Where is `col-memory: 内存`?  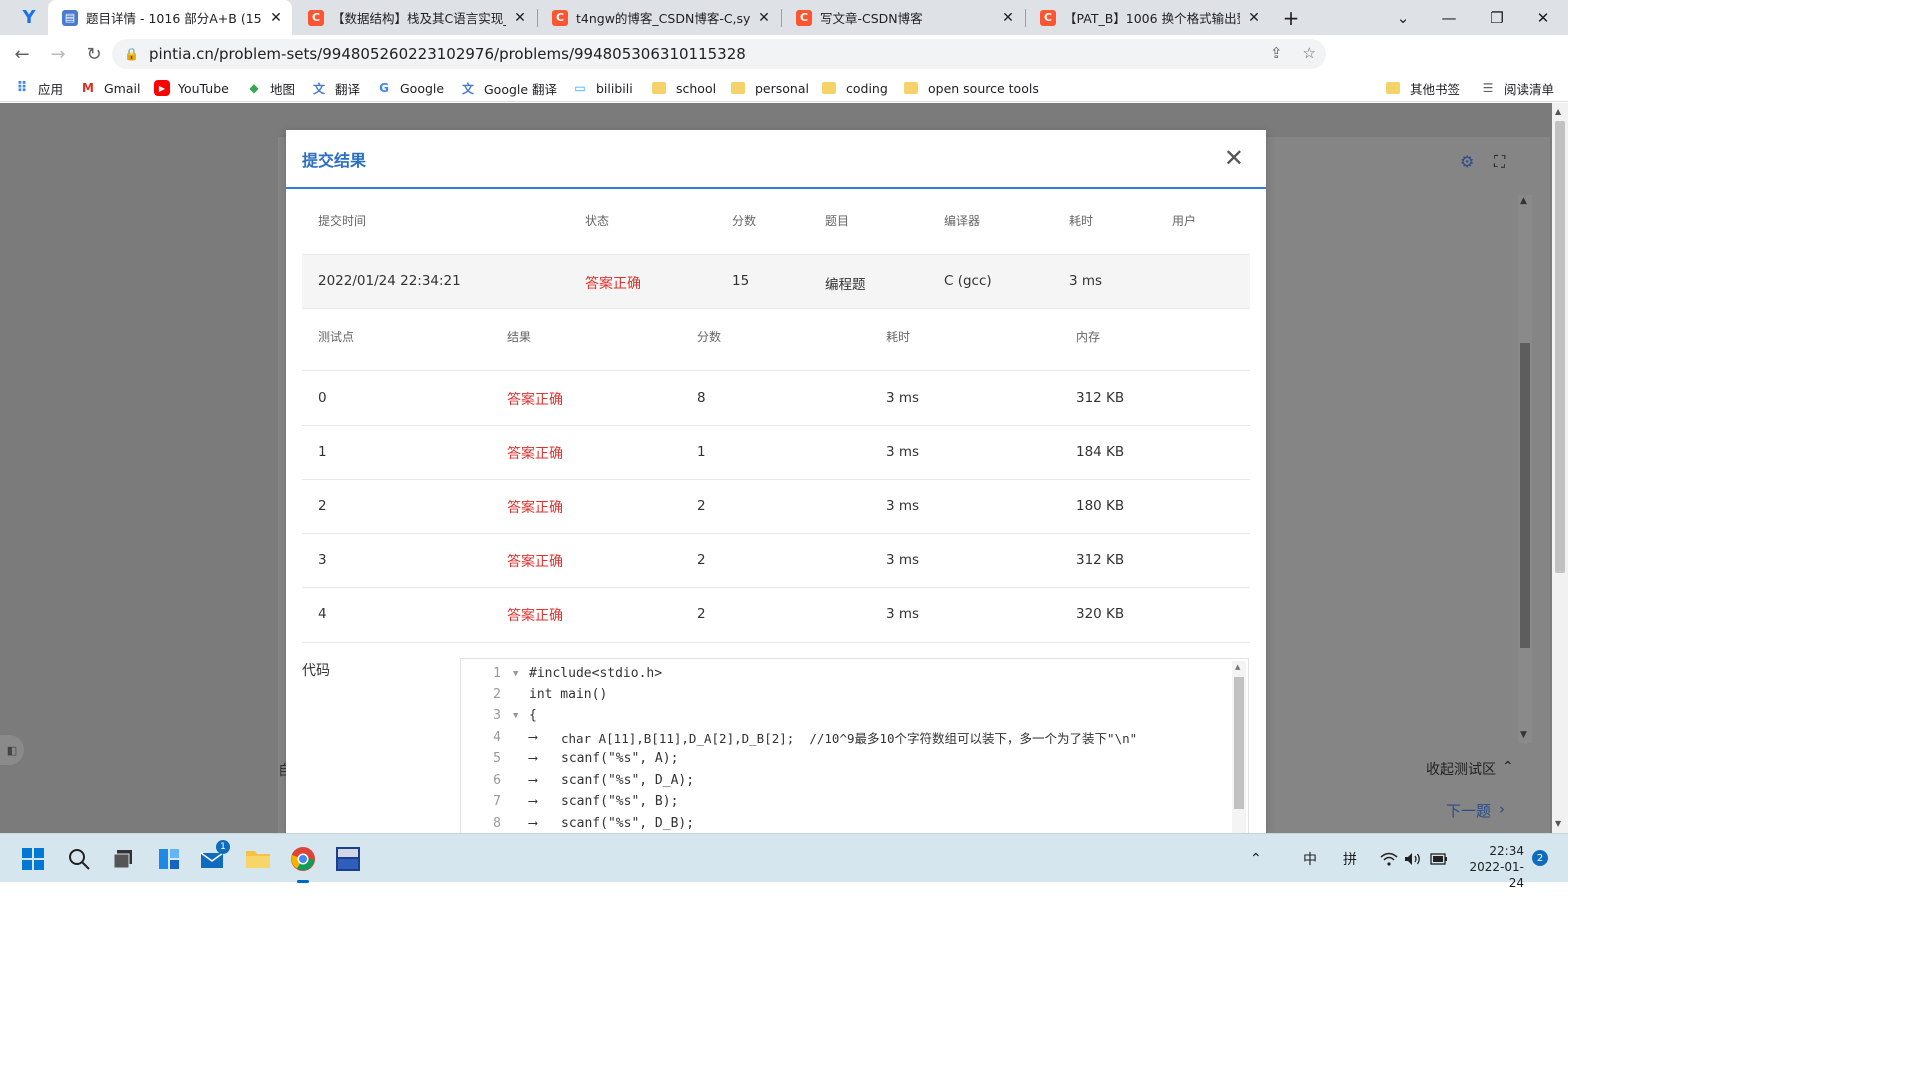
col-memory: 内存 is located at coordinates (1088, 336).